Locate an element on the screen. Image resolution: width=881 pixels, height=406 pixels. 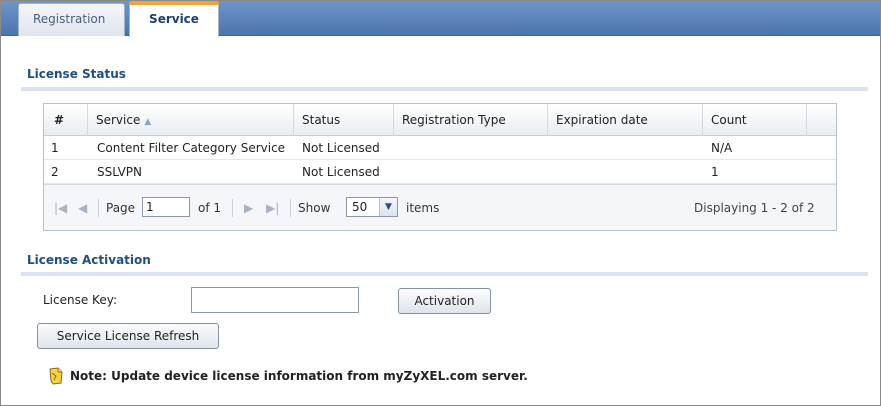
license-status-title: License Status is located at coordinates (76, 74).